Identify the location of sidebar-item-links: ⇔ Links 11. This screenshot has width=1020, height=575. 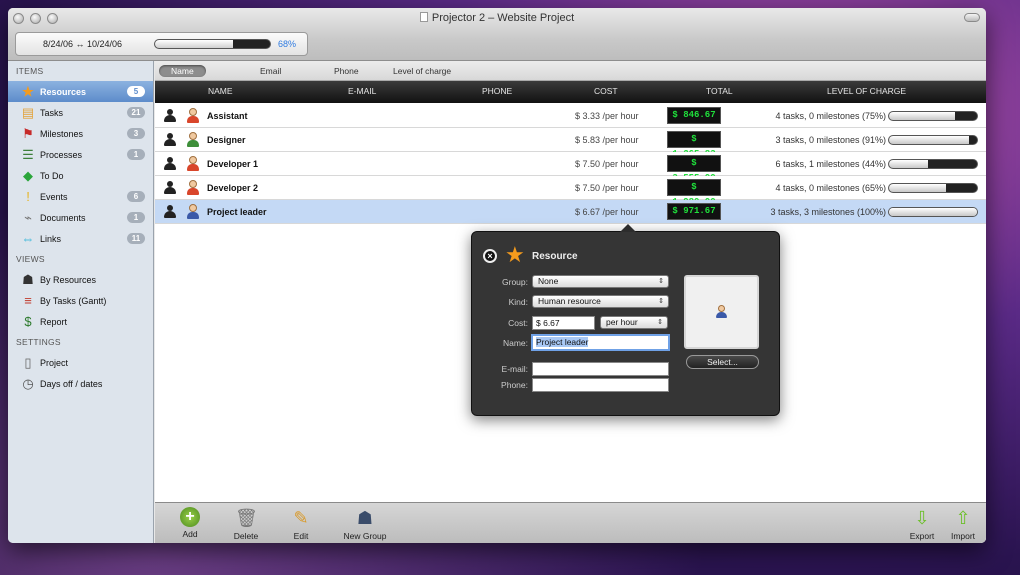
(80, 238).